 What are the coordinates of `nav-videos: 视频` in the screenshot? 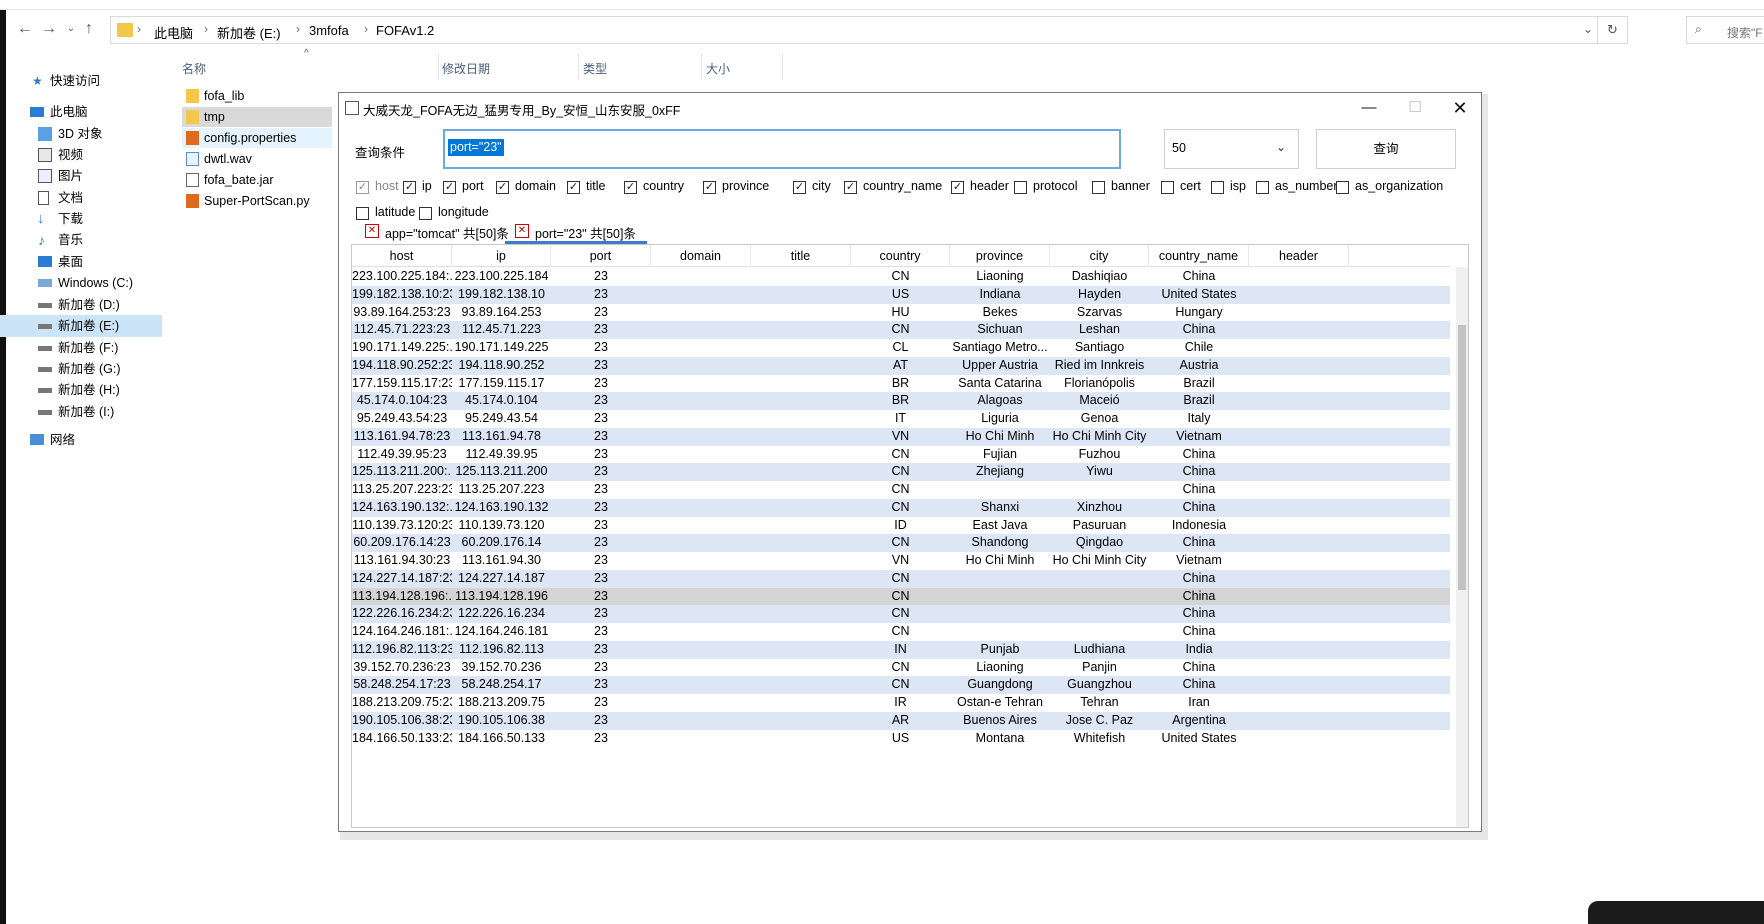 It's located at (81, 155).